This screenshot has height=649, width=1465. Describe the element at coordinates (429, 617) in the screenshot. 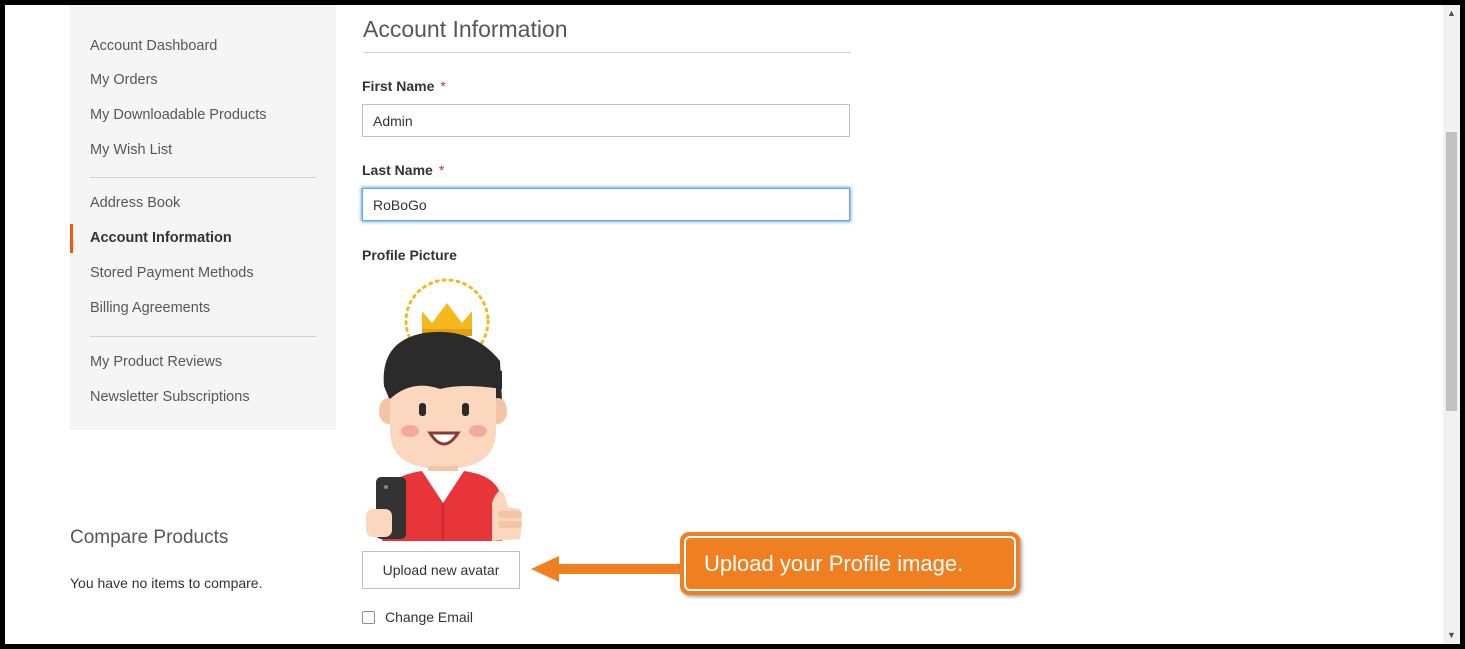

I see `change-email-label: Change Email` at that location.